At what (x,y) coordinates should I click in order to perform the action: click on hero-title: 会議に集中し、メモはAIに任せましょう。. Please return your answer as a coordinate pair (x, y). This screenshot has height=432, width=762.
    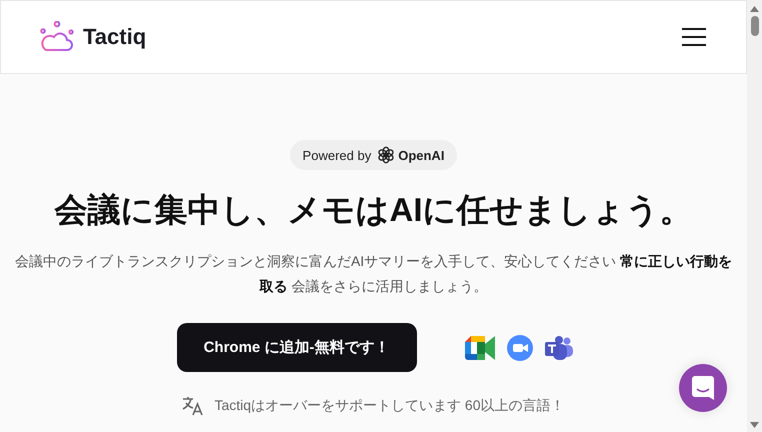
    Looking at the image, I should click on (373, 210).